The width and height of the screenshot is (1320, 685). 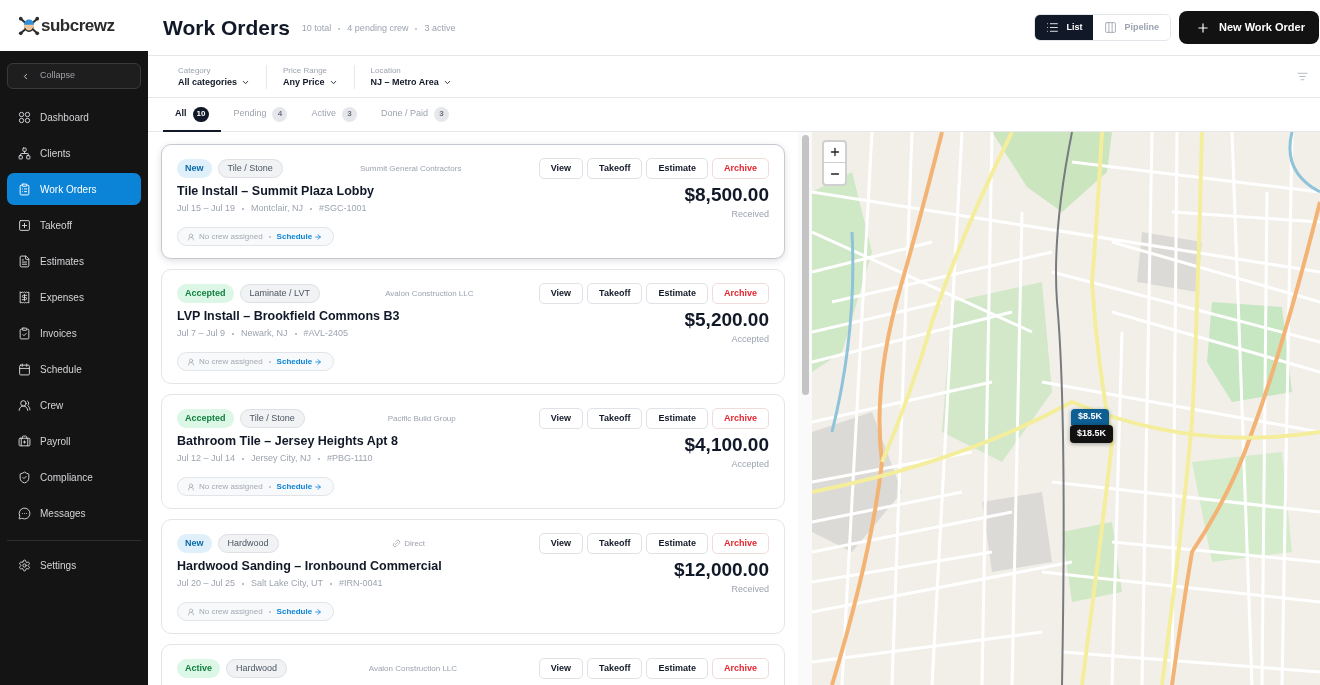 What do you see at coordinates (191, 361) in the screenshot?
I see `person-icon` at bounding box center [191, 361].